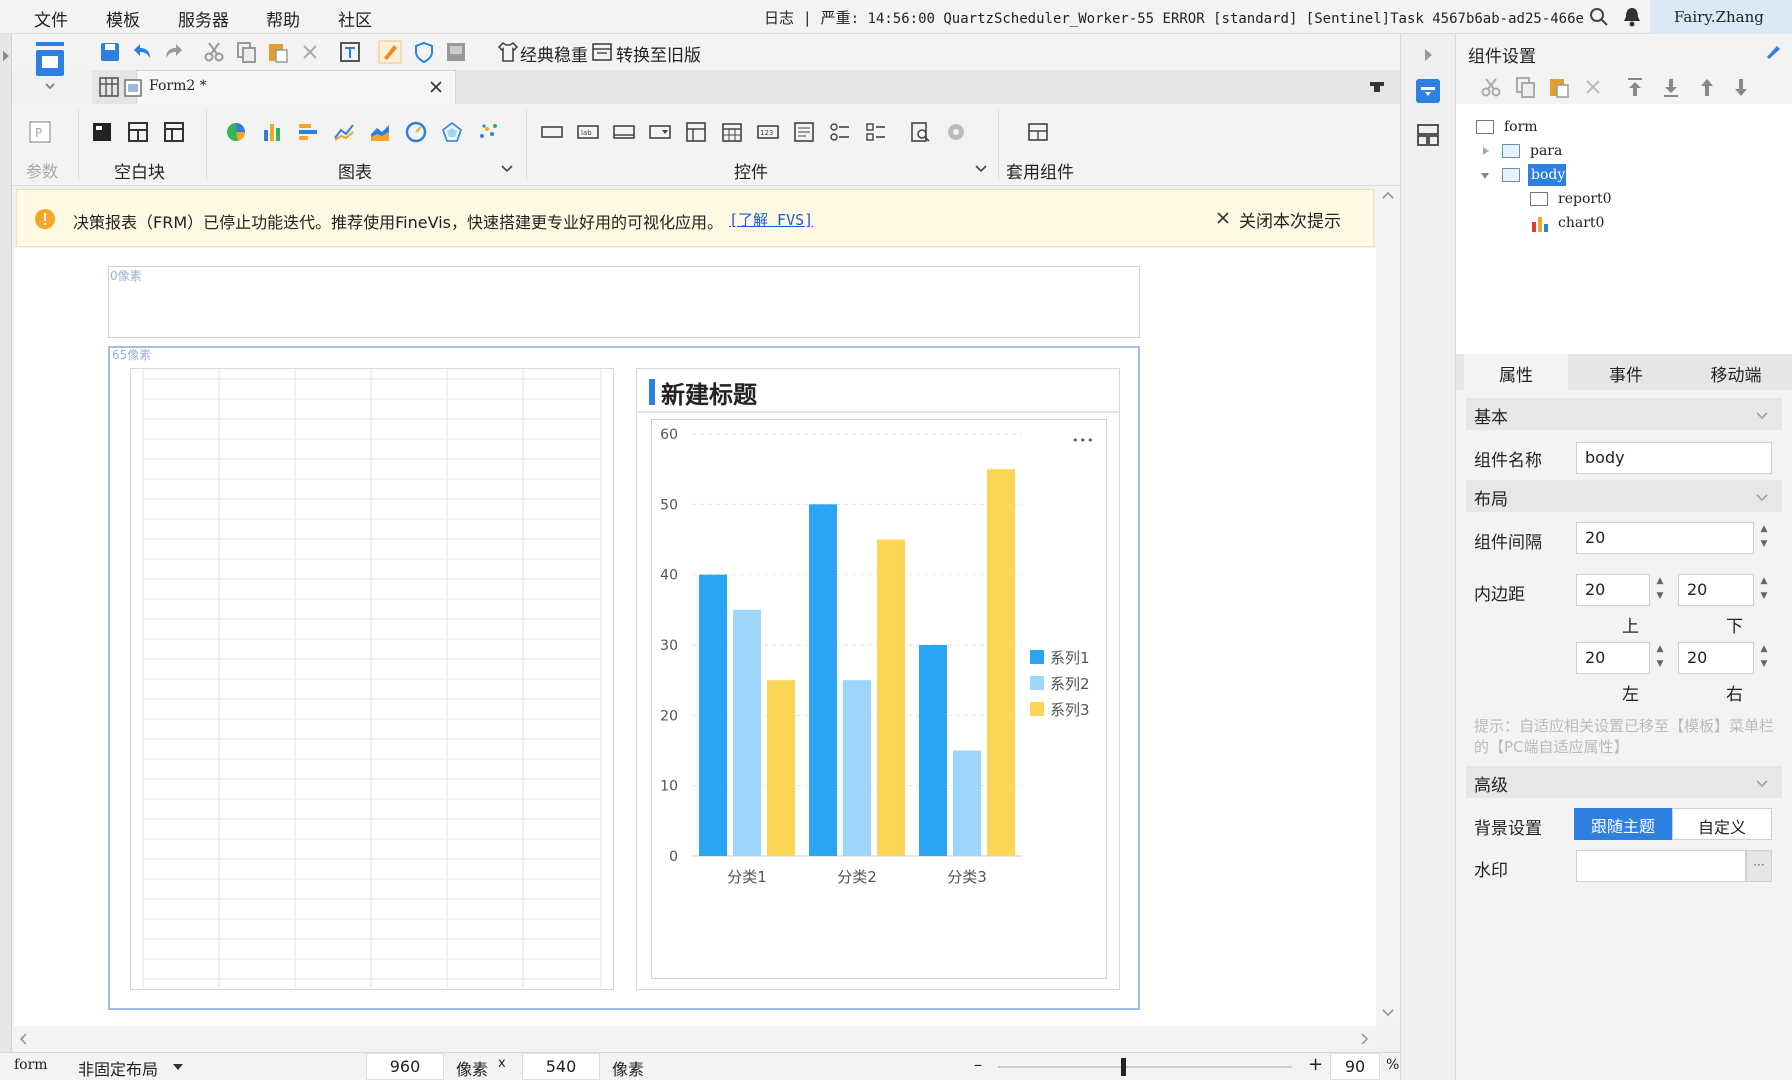 The image size is (1792, 1080). Describe the element at coordinates (624, 132) in the screenshot. I see `button-widget-icon` at that location.